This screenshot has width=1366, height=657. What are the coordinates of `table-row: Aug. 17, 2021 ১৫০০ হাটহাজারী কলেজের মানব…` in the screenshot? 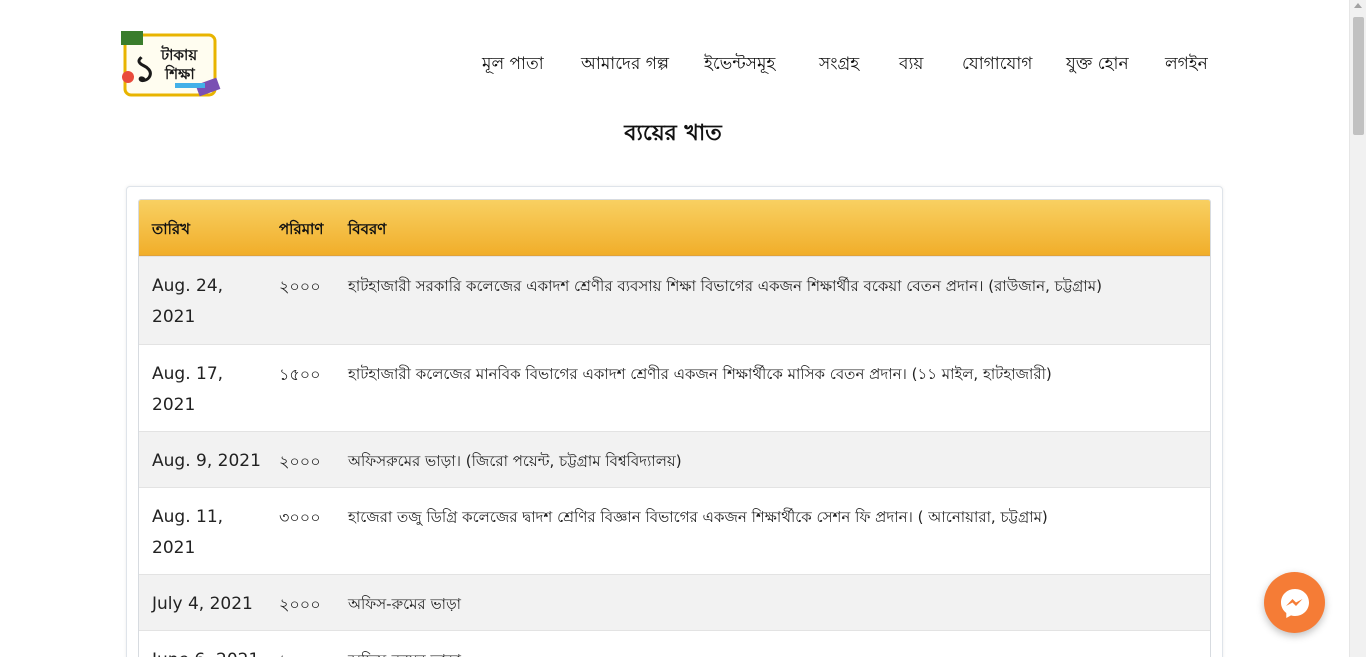 It's located at (674, 387).